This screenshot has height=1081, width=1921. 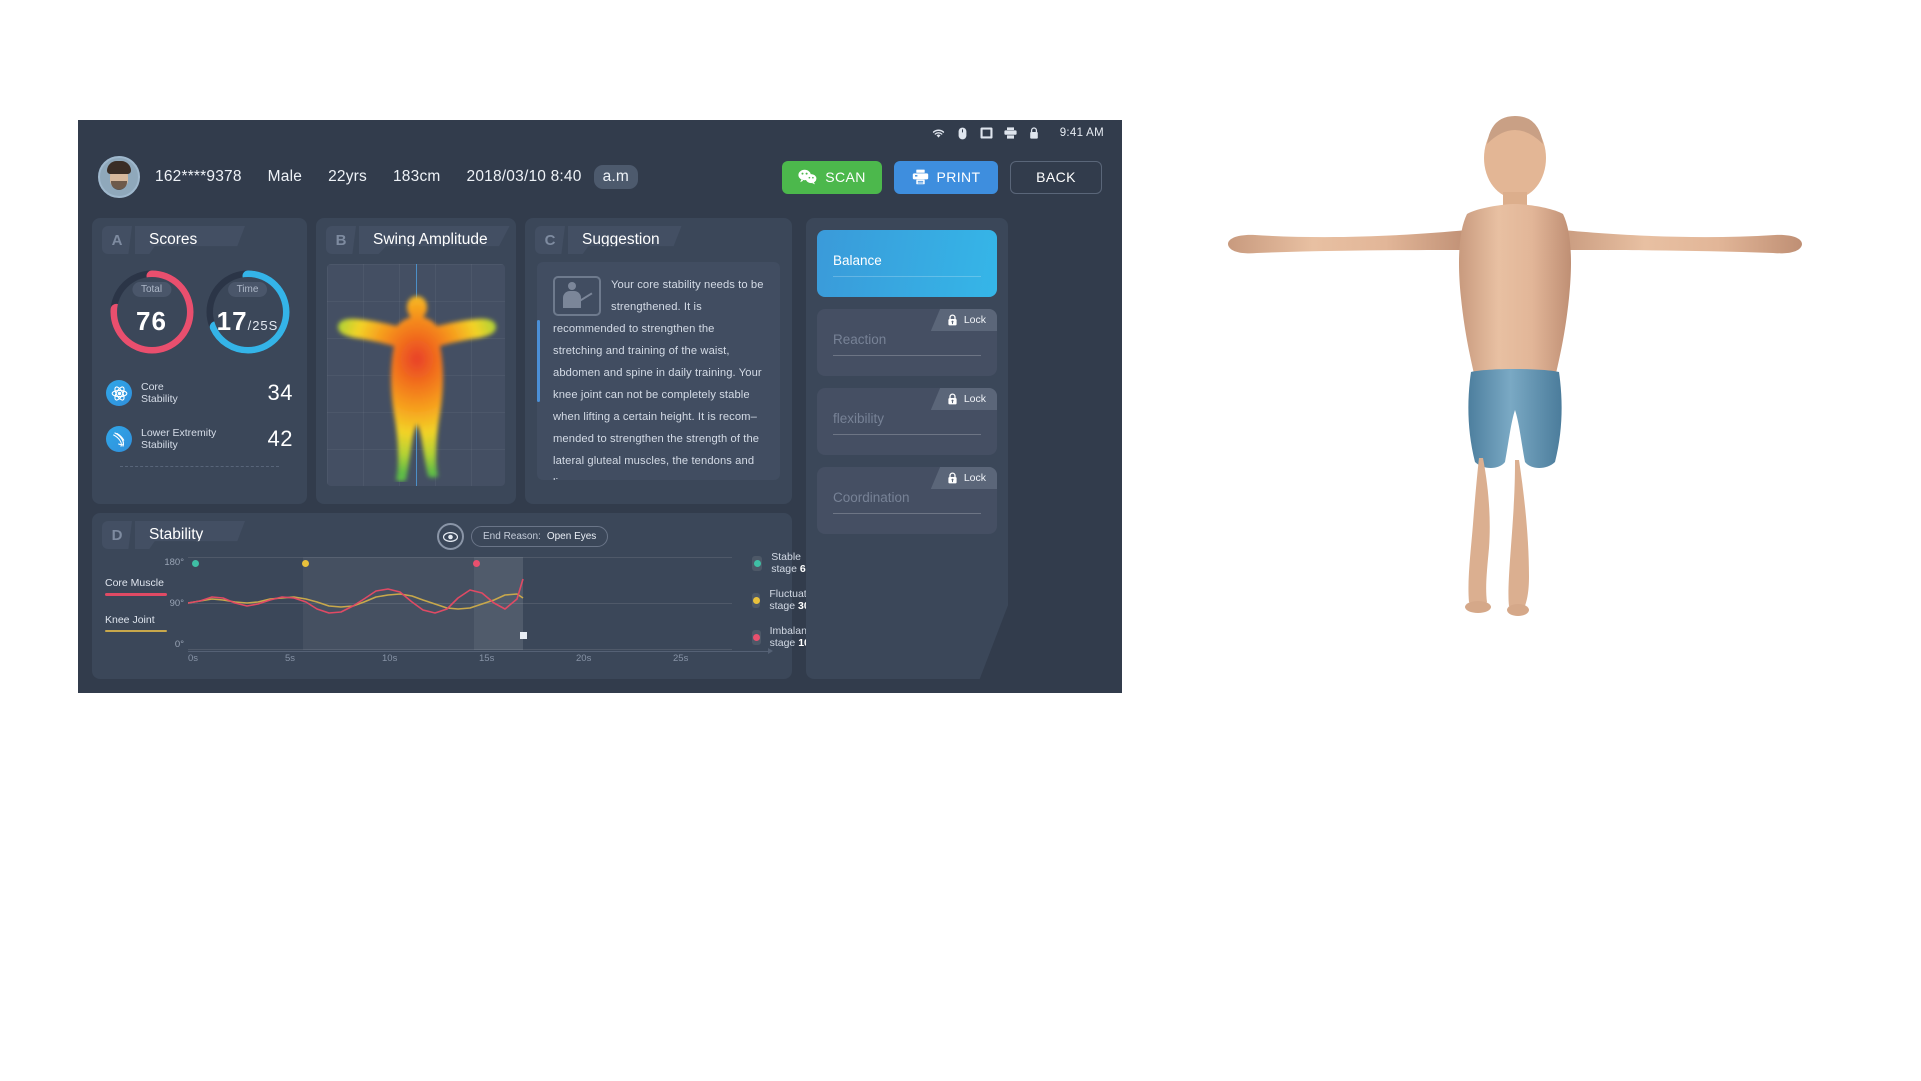 What do you see at coordinates (1010, 133) in the screenshot?
I see `printer-icon` at bounding box center [1010, 133].